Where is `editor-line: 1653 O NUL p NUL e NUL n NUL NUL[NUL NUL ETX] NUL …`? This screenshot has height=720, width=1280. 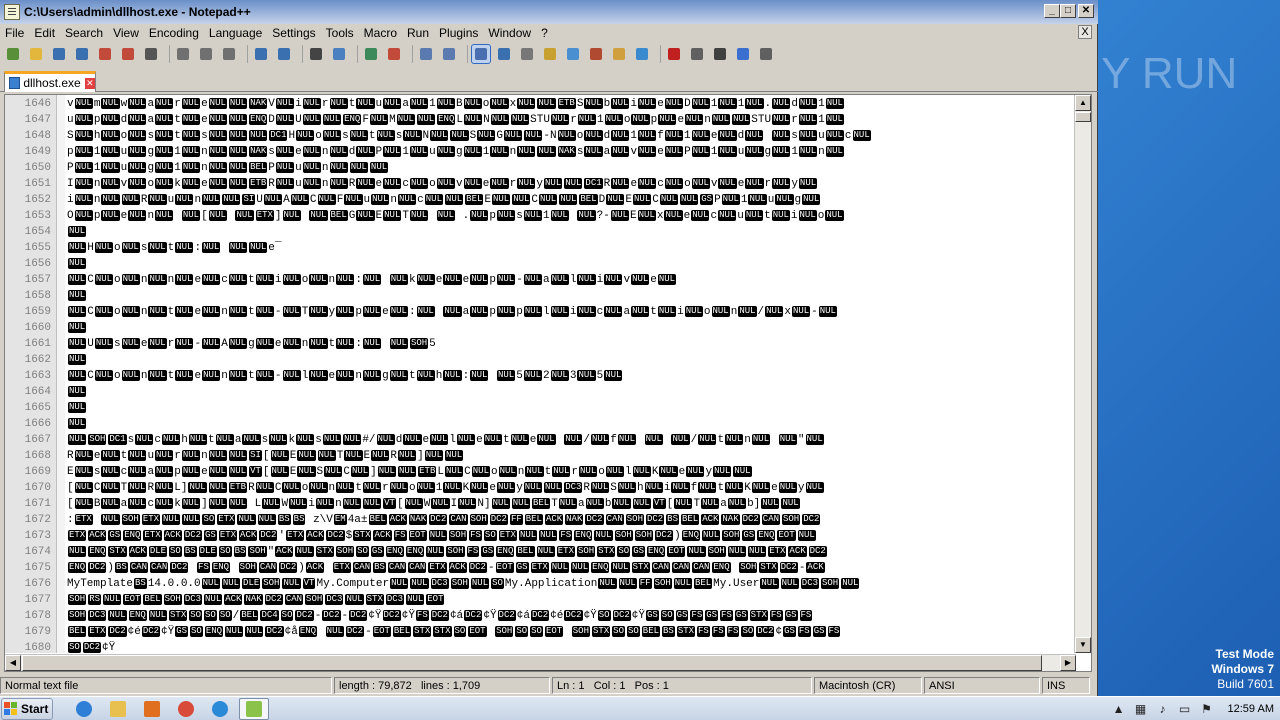 editor-line: 1653 O NUL p NUL e NUL n NUL NUL[NUL NUL ETX] NUL … is located at coordinates (540, 216).